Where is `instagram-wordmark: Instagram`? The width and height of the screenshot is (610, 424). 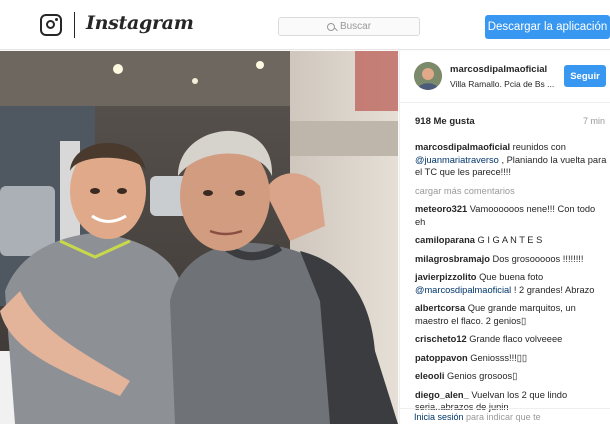 instagram-wordmark: Instagram is located at coordinates (140, 23).